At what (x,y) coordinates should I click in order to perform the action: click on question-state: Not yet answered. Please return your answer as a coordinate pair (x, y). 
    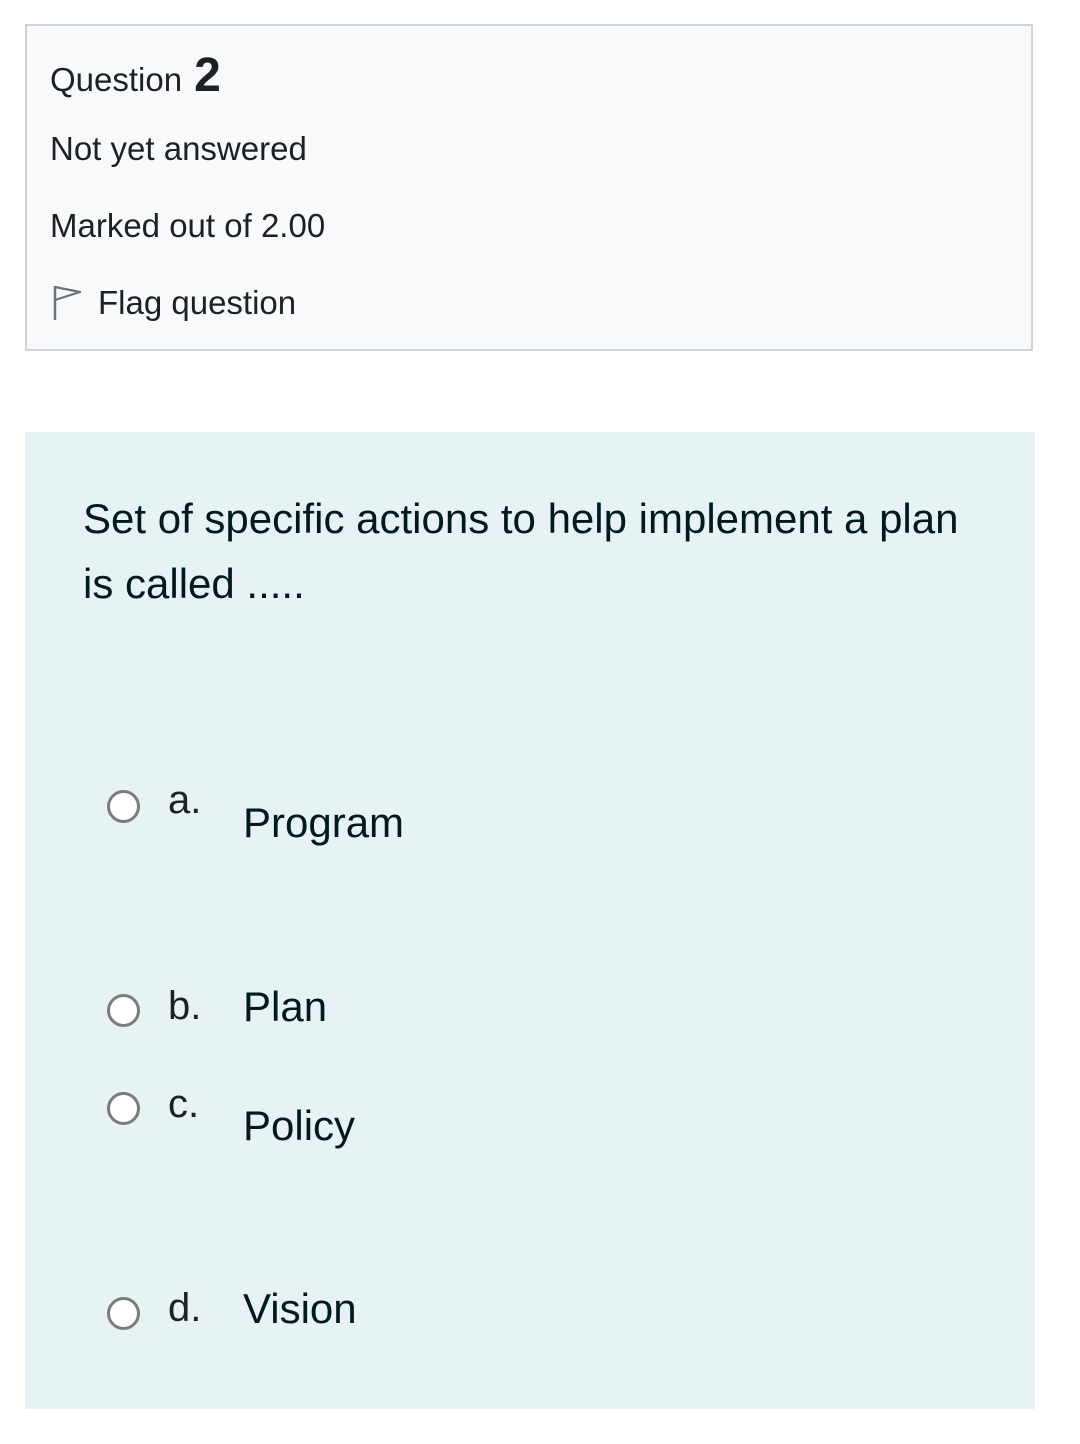
    Looking at the image, I should click on (178, 148).